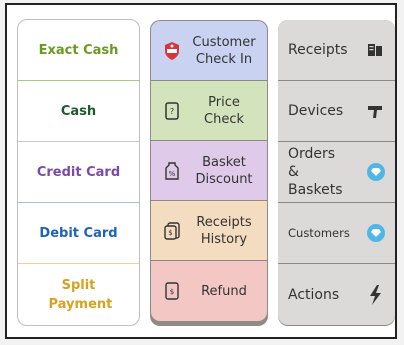 The height and width of the screenshot is (345, 404). What do you see at coordinates (224, 50) in the screenshot?
I see `customer-check-in-label: Customer Check In` at bounding box center [224, 50].